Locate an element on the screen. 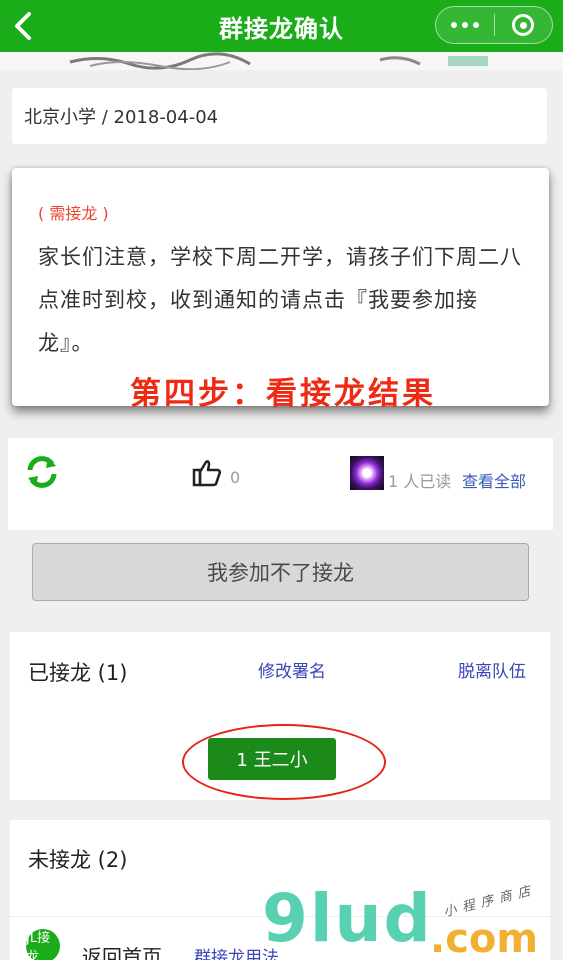  stats-row: 0 1 人已读 查看全部 is located at coordinates (280, 484).